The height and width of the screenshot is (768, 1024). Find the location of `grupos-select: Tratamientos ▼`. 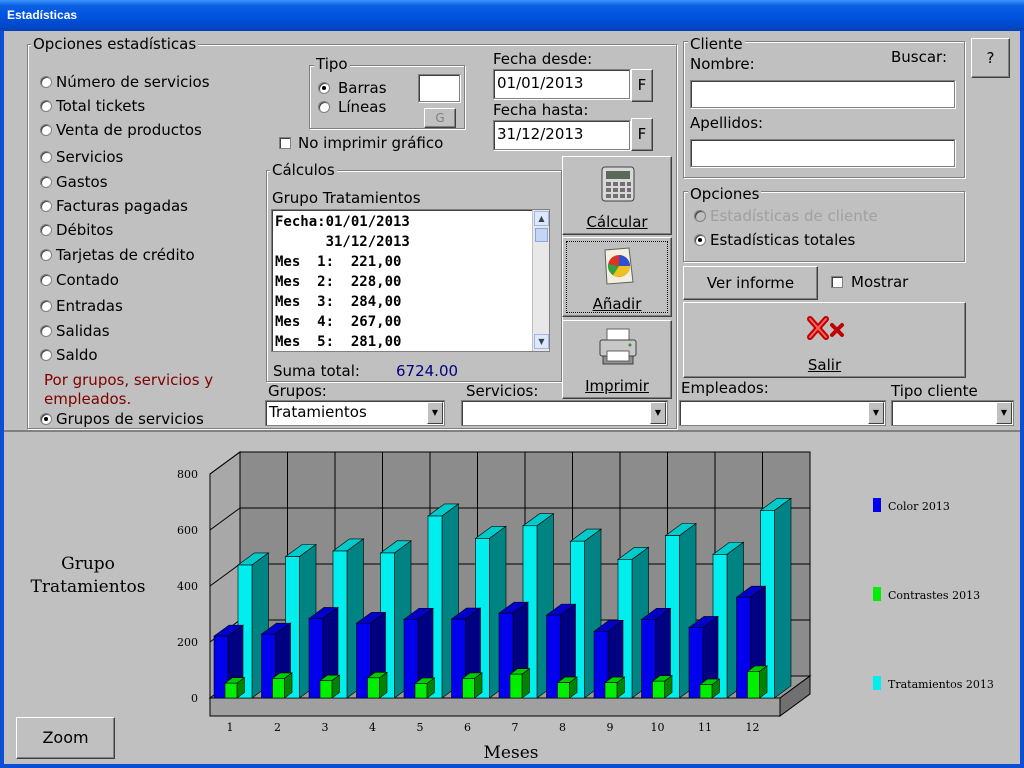

grupos-select: Tratamientos ▼ is located at coordinates (355, 413).